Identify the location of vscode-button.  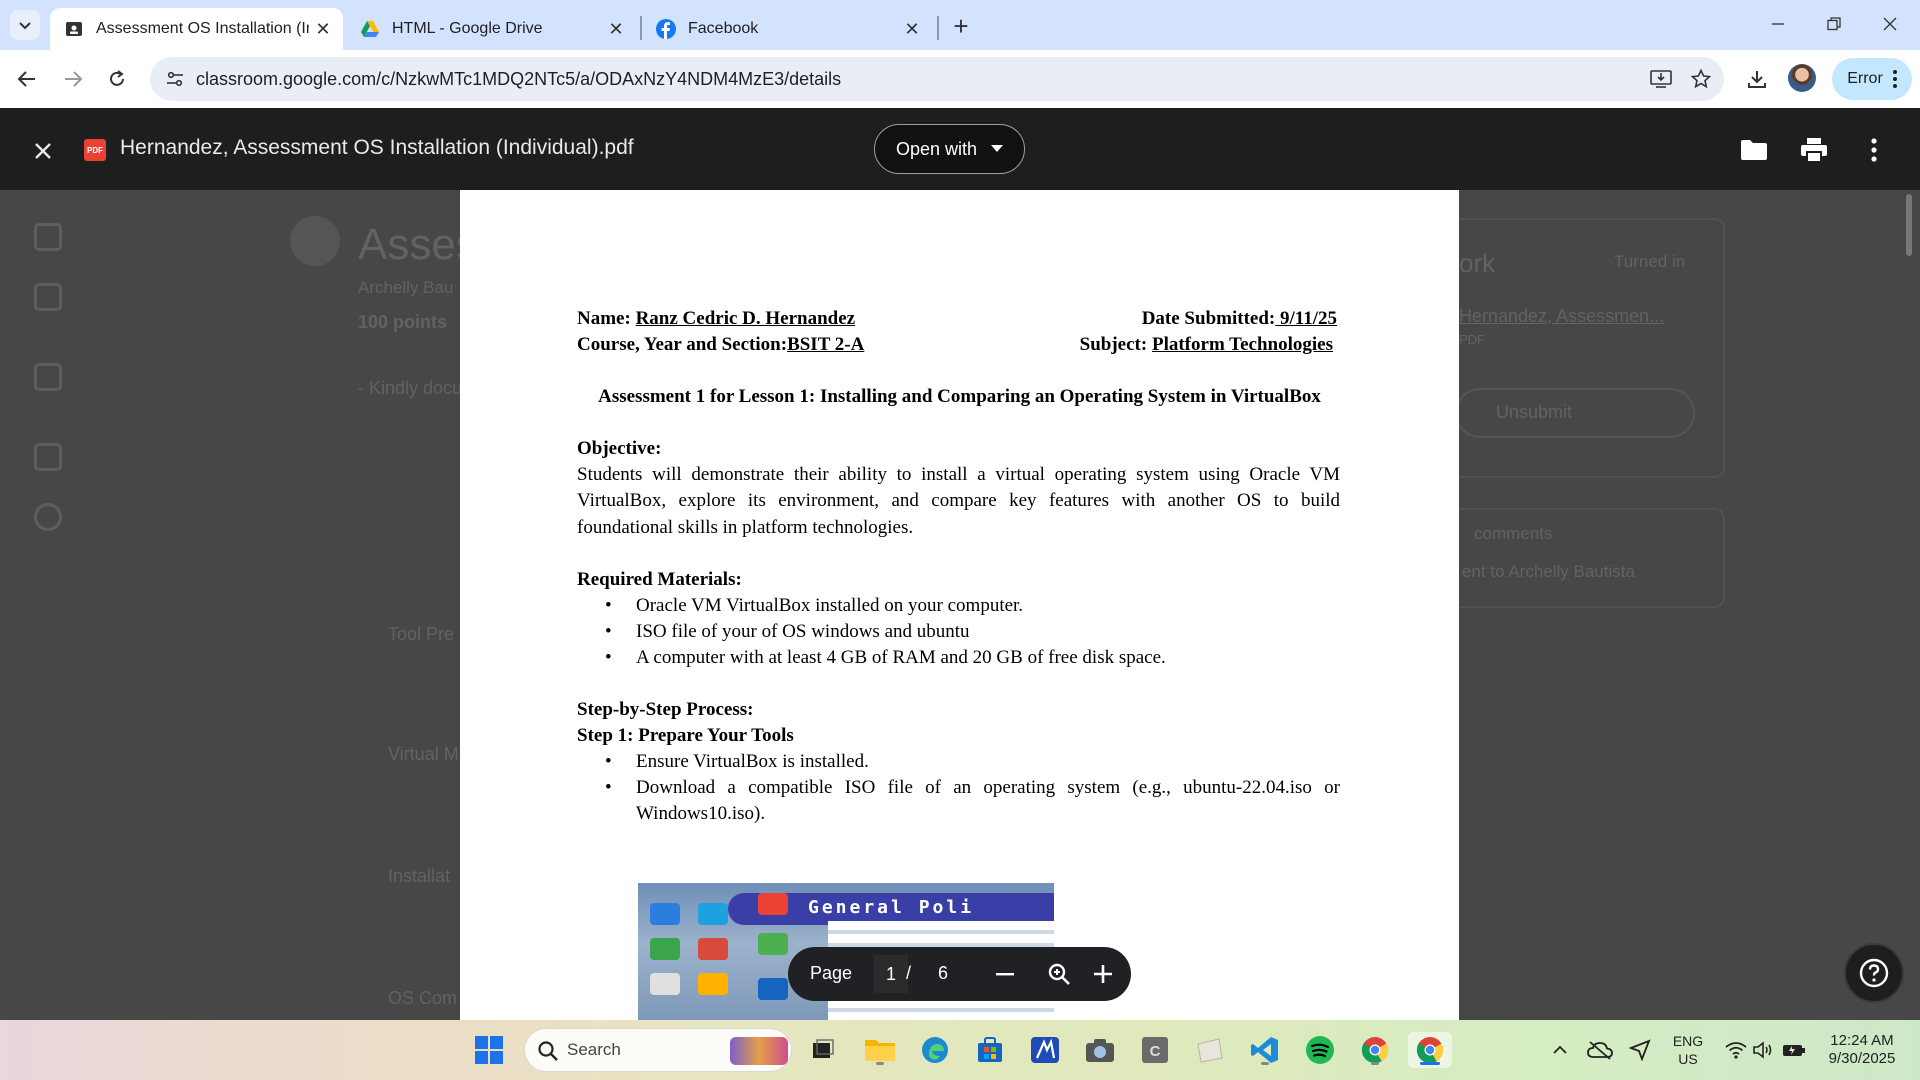
(1265, 1050).